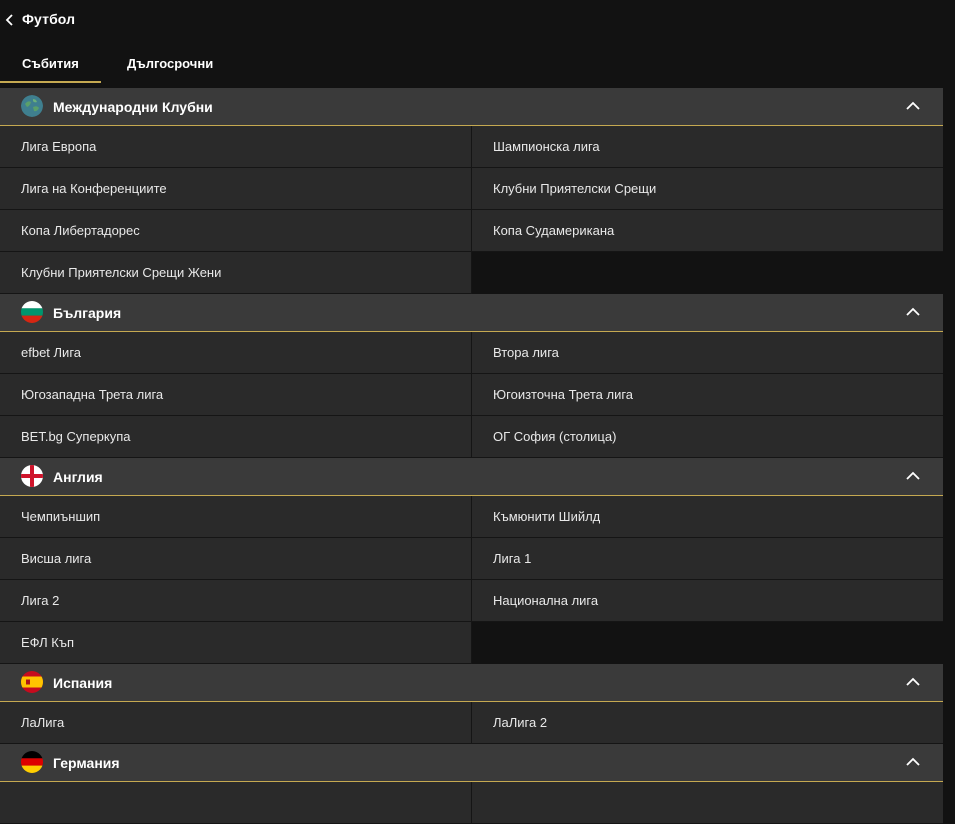 Image resolution: width=955 pixels, height=824 pixels. I want to click on list-item: Шампионска лига, so click(707, 147).